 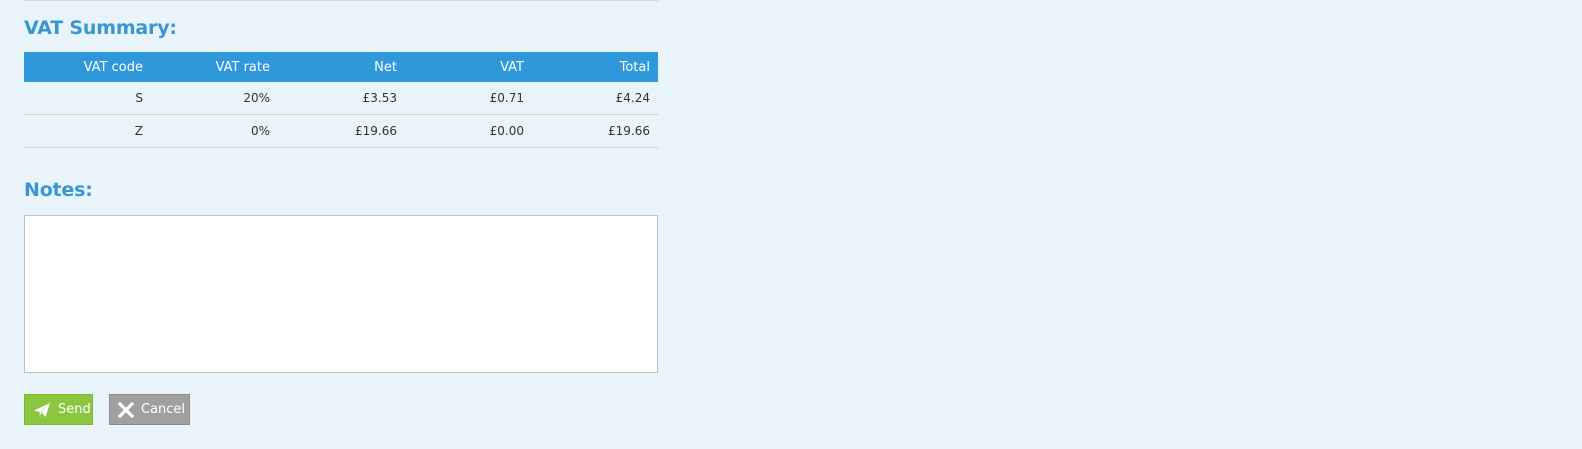 I want to click on column-header-net: Net, so click(x=341, y=67).